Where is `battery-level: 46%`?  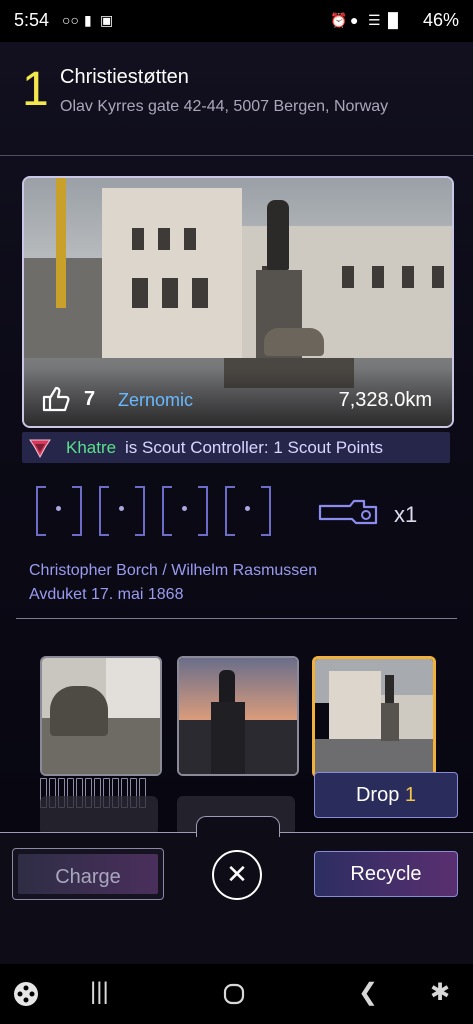
battery-level: 46% is located at coordinates (440, 20).